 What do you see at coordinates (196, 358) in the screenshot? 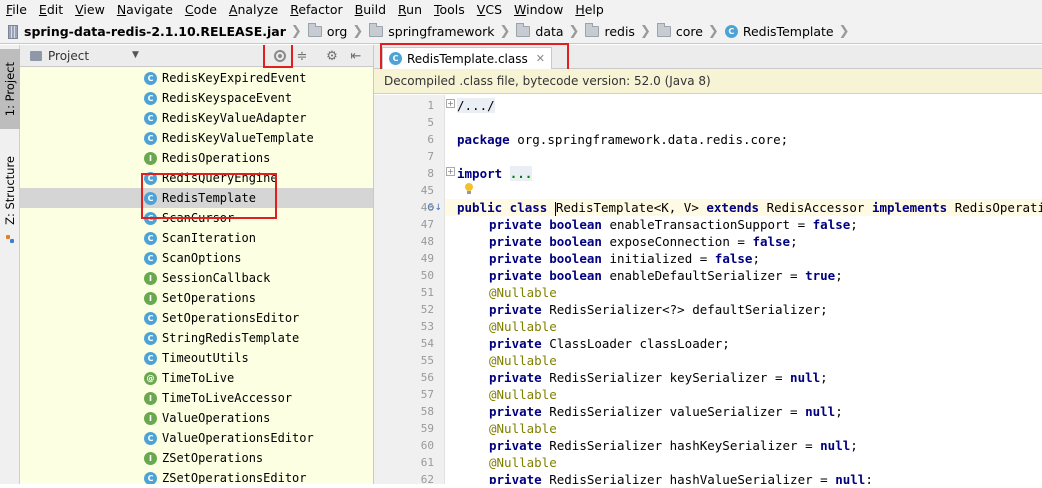
I see `tree-item: C TimeoutUtils` at bounding box center [196, 358].